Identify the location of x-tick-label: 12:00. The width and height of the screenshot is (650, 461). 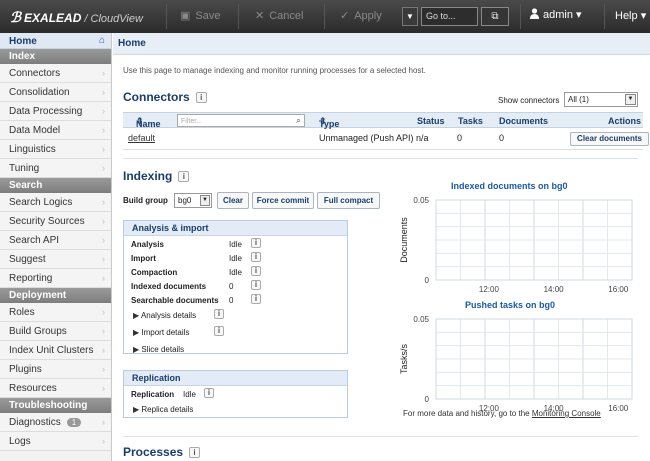
(489, 289).